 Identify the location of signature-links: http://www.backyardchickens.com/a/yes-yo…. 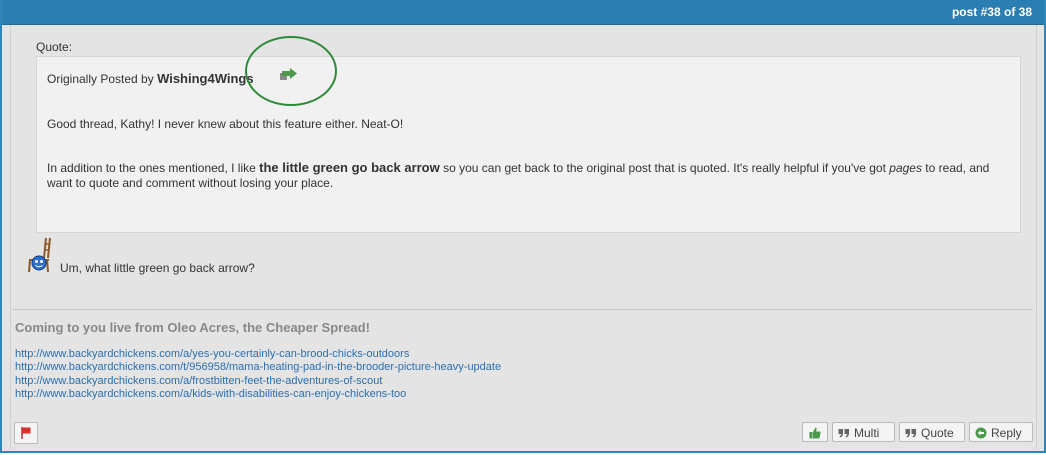
(258, 374).